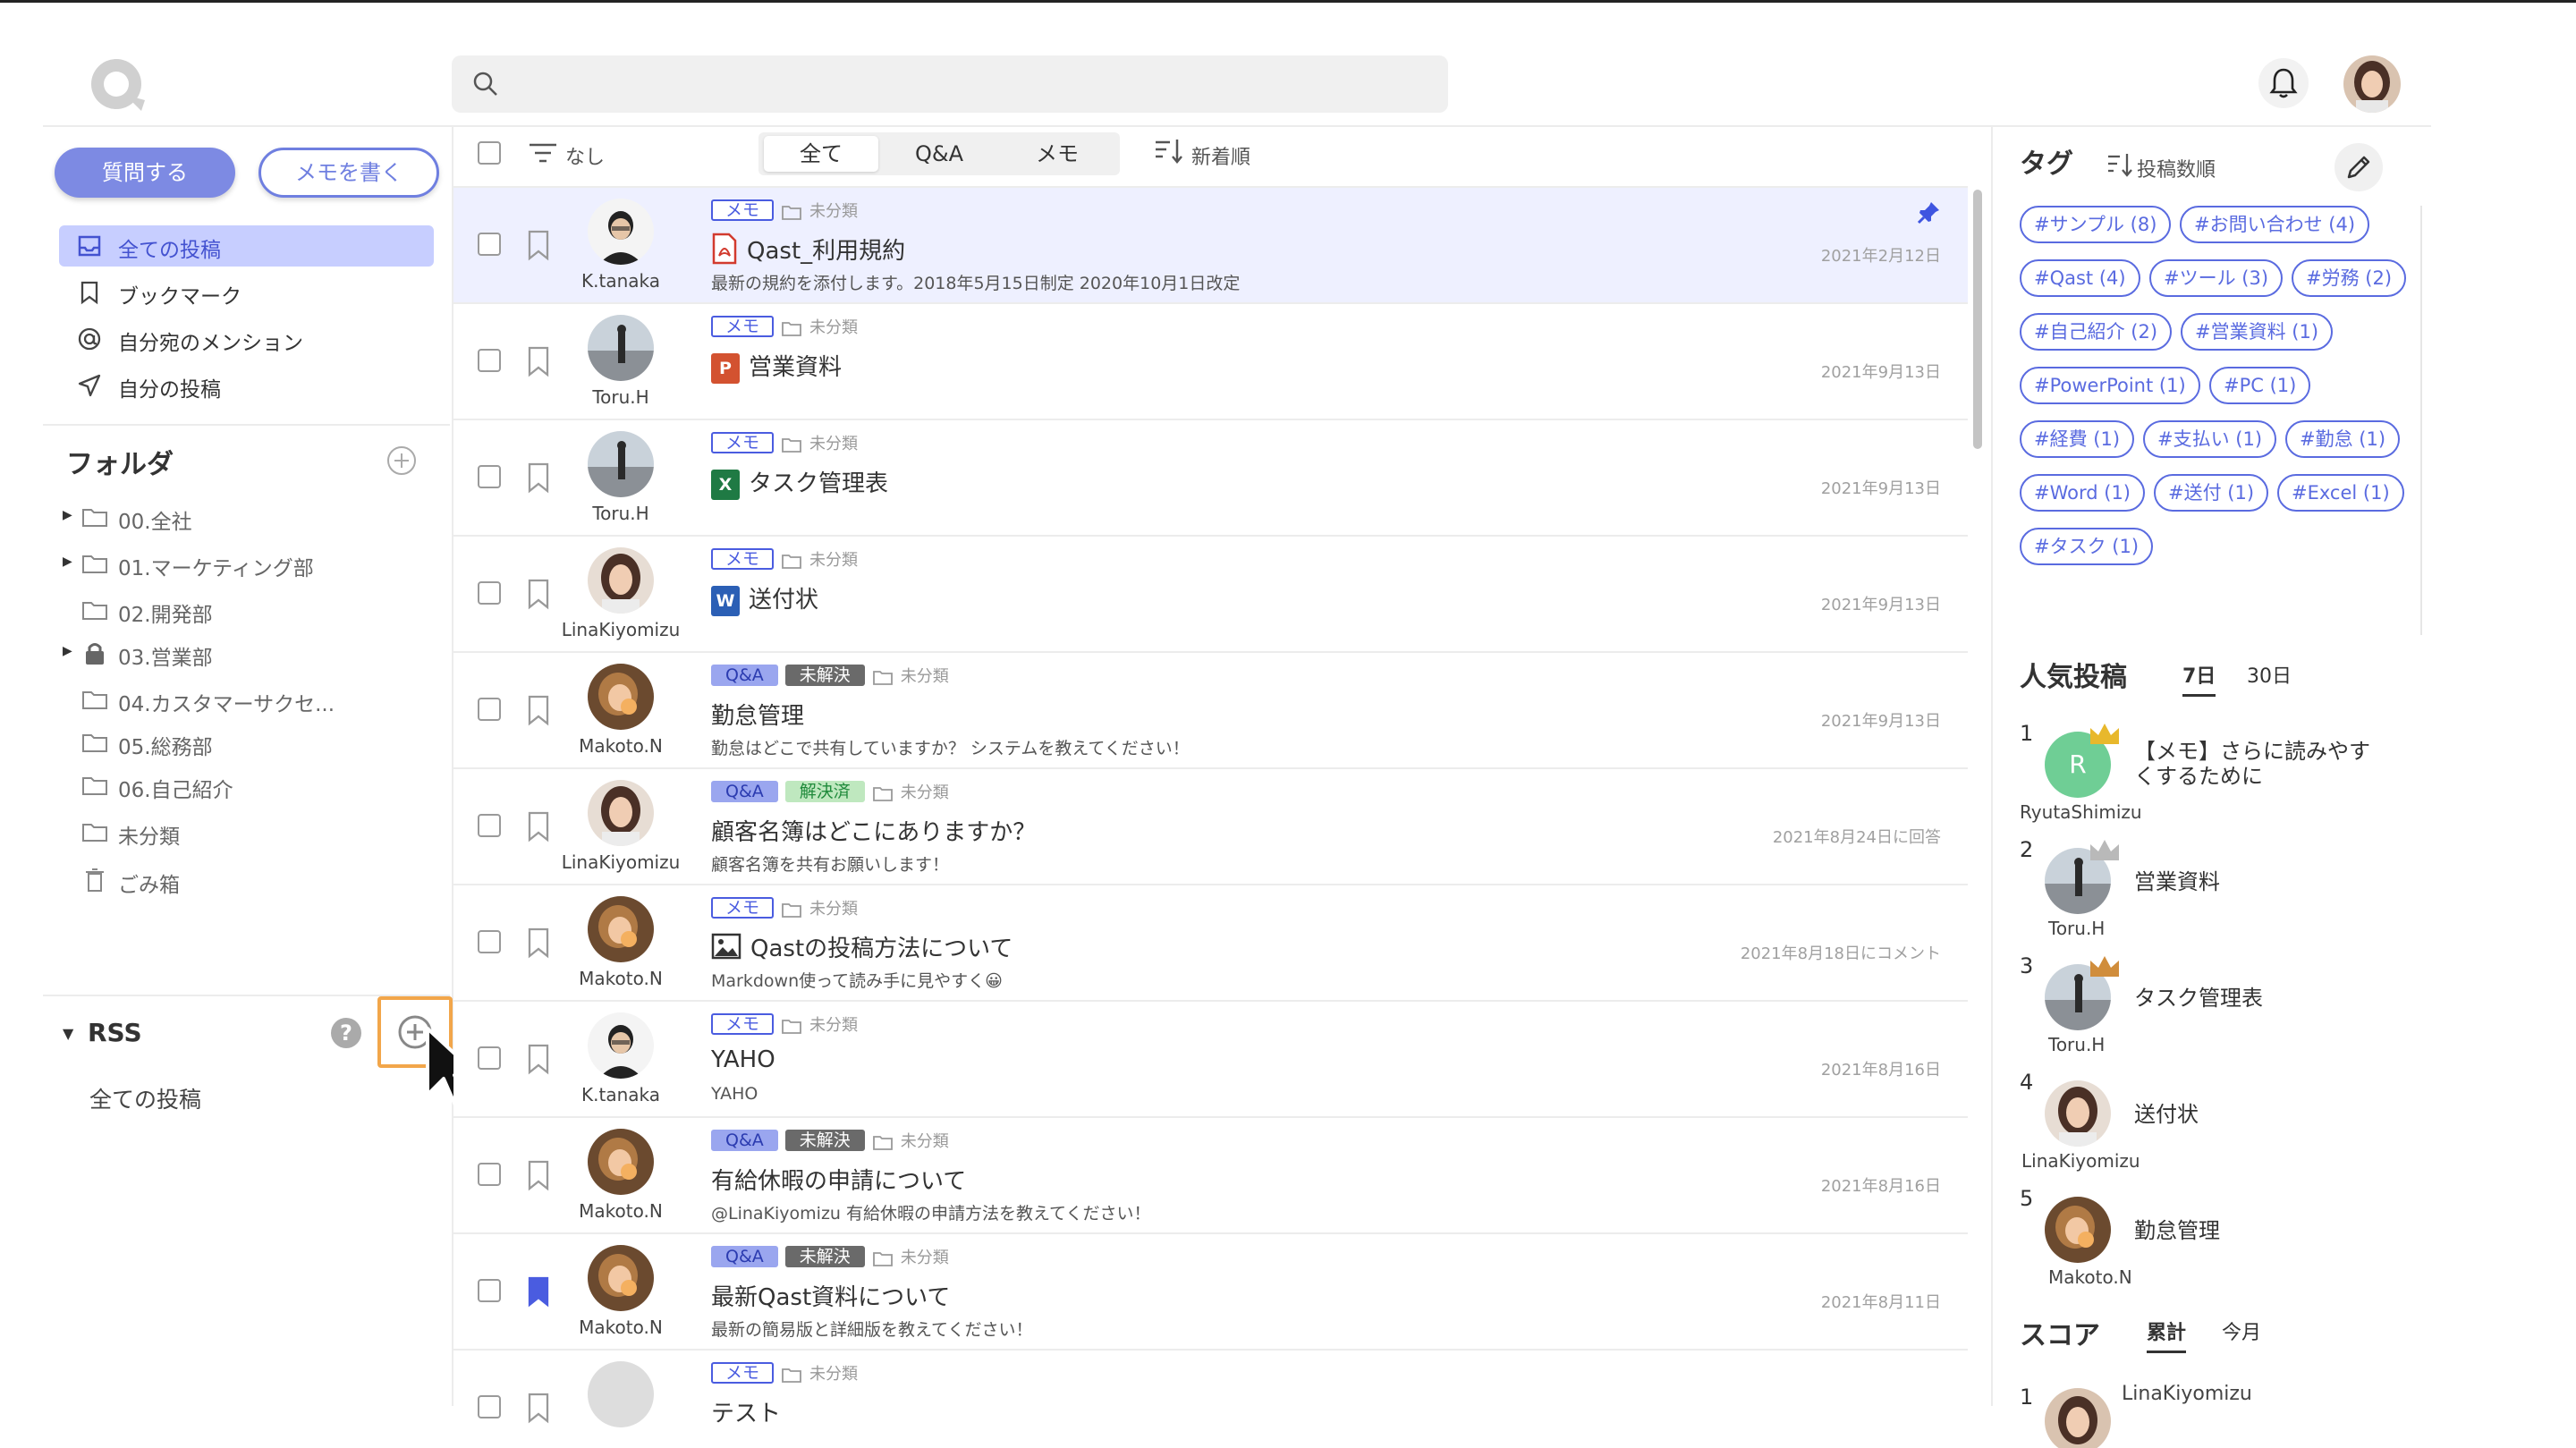 This screenshot has height=1448, width=2576. I want to click on popular-author-name: RyutaShimizu, so click(2081, 812).